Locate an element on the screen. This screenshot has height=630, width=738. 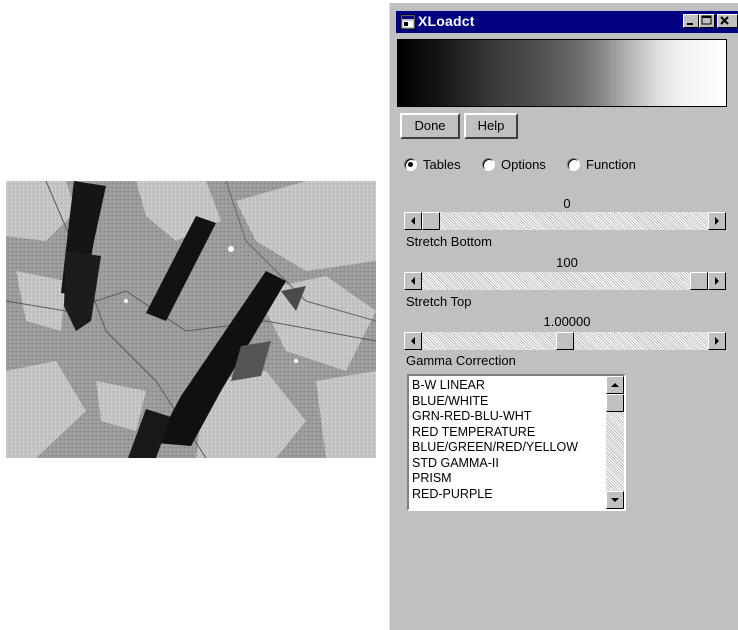
stretch-bottom-value: 0 is located at coordinates (567, 203).